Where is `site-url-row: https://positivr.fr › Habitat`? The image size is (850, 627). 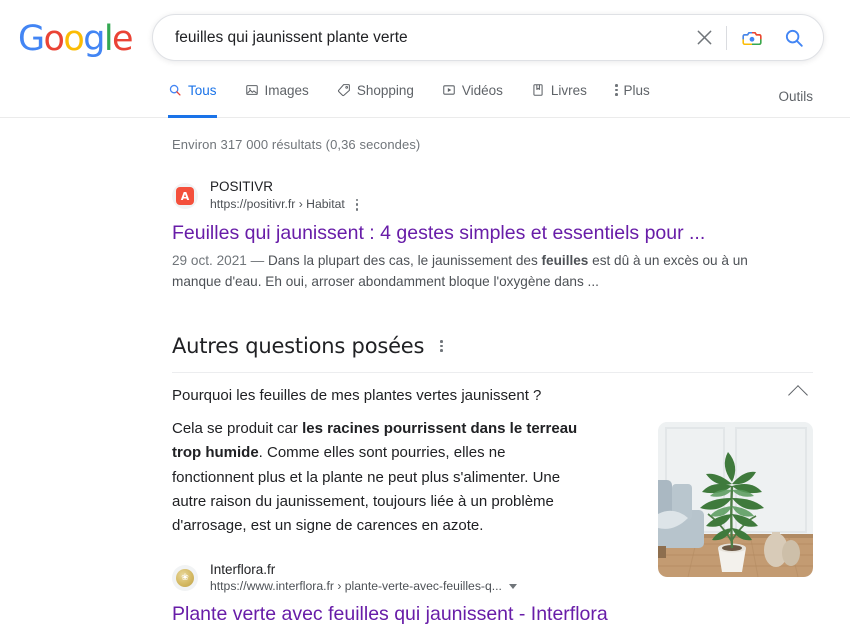
site-url-row: https://positivr.fr › Habitat is located at coordinates (286, 205).